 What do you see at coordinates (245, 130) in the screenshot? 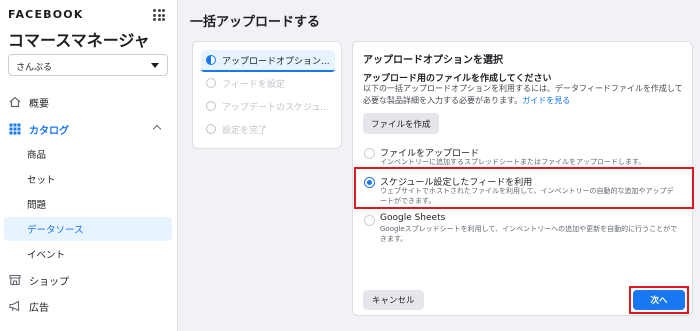
I see `step-label: 設定を完了` at bounding box center [245, 130].